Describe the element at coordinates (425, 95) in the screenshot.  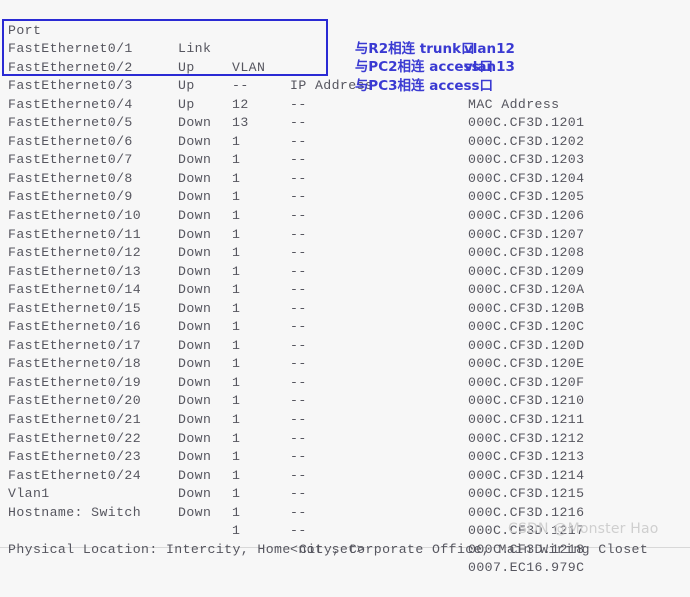
I see `annotation-port3: 与PC3相连 access口 vlan13` at that location.